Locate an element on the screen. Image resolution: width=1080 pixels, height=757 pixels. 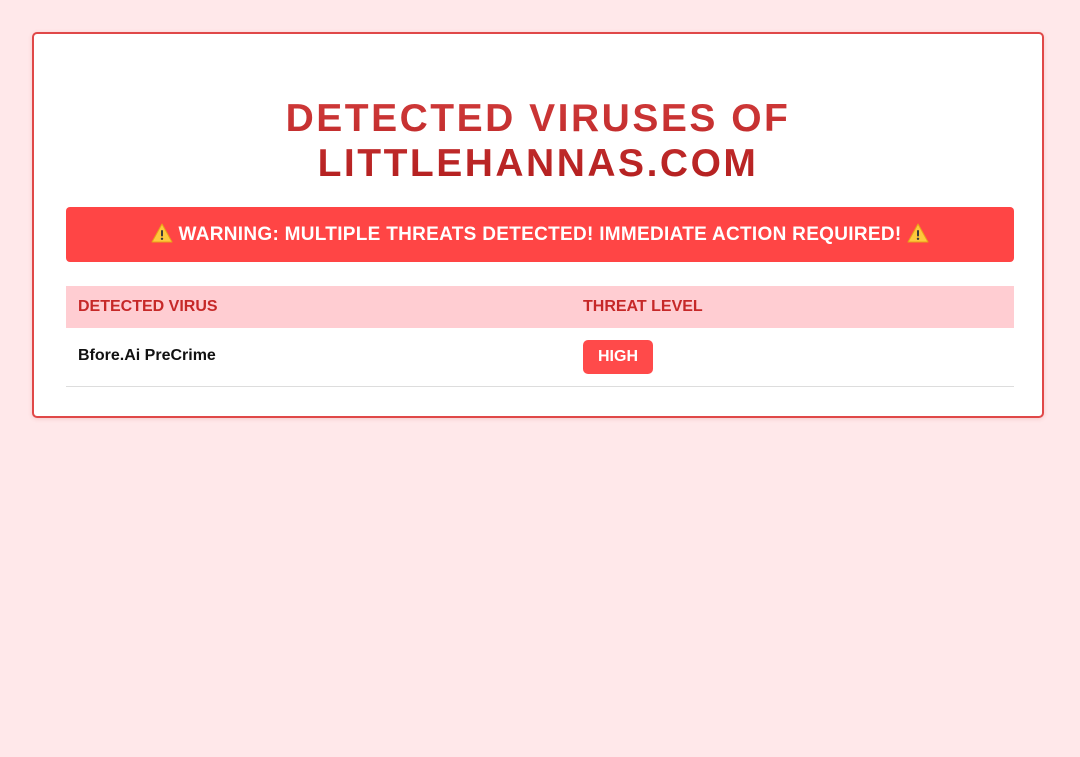
column-header-threat-level: THREAT LEVEL is located at coordinates (643, 306).